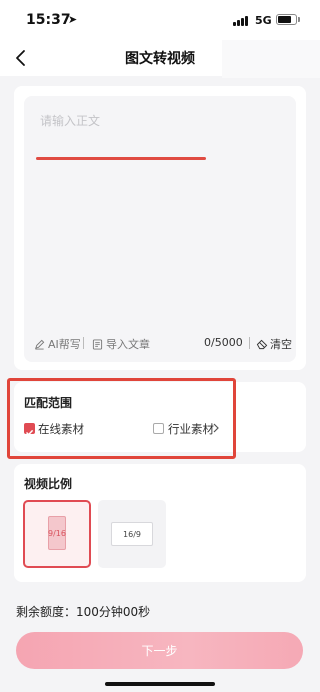  Describe the element at coordinates (299, 19) in the screenshot. I see `battery-tip` at that location.